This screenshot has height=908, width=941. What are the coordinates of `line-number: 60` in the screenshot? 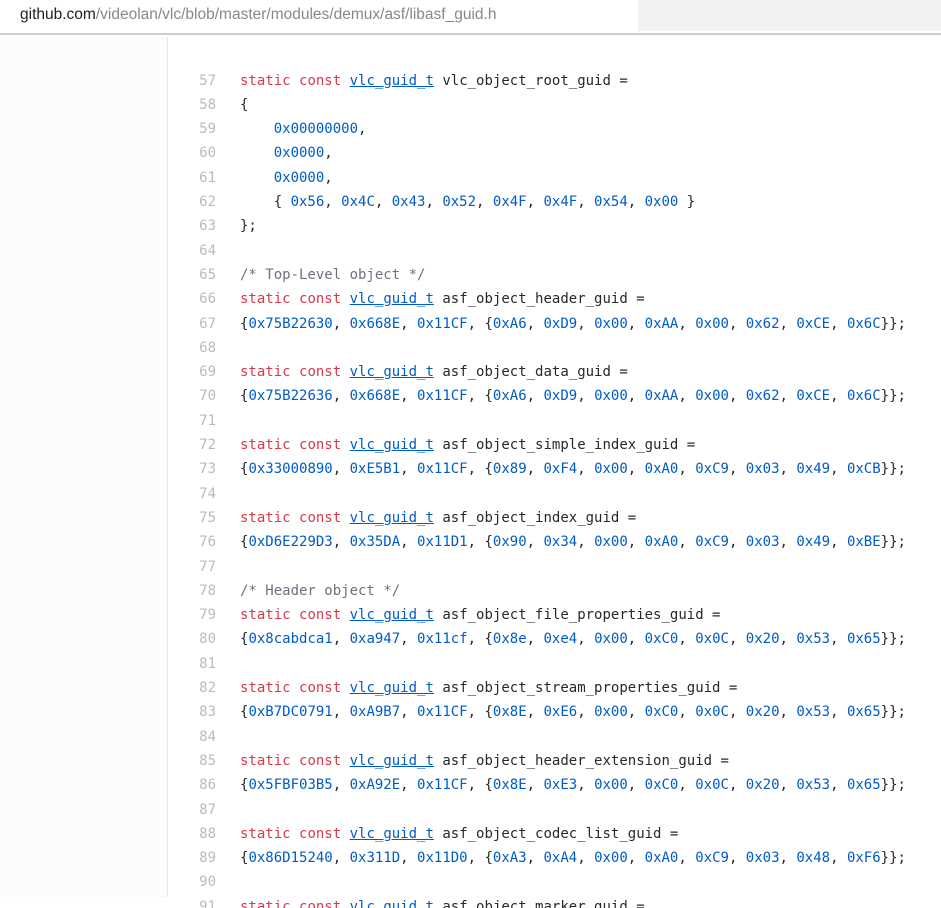 It's located at (192, 153).